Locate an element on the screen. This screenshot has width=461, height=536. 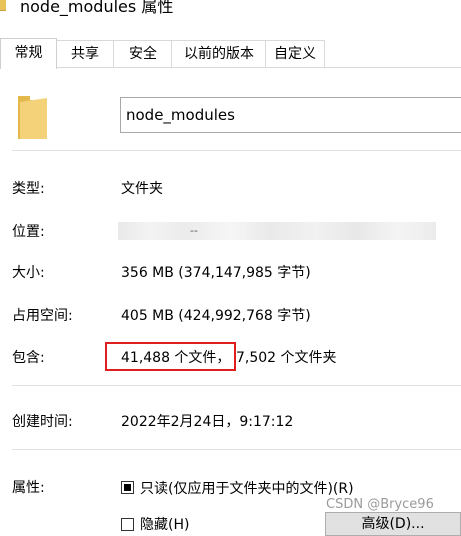
tab-bar: 常规 共享 安全 以前的版本 自定义 is located at coordinates (230, 53).